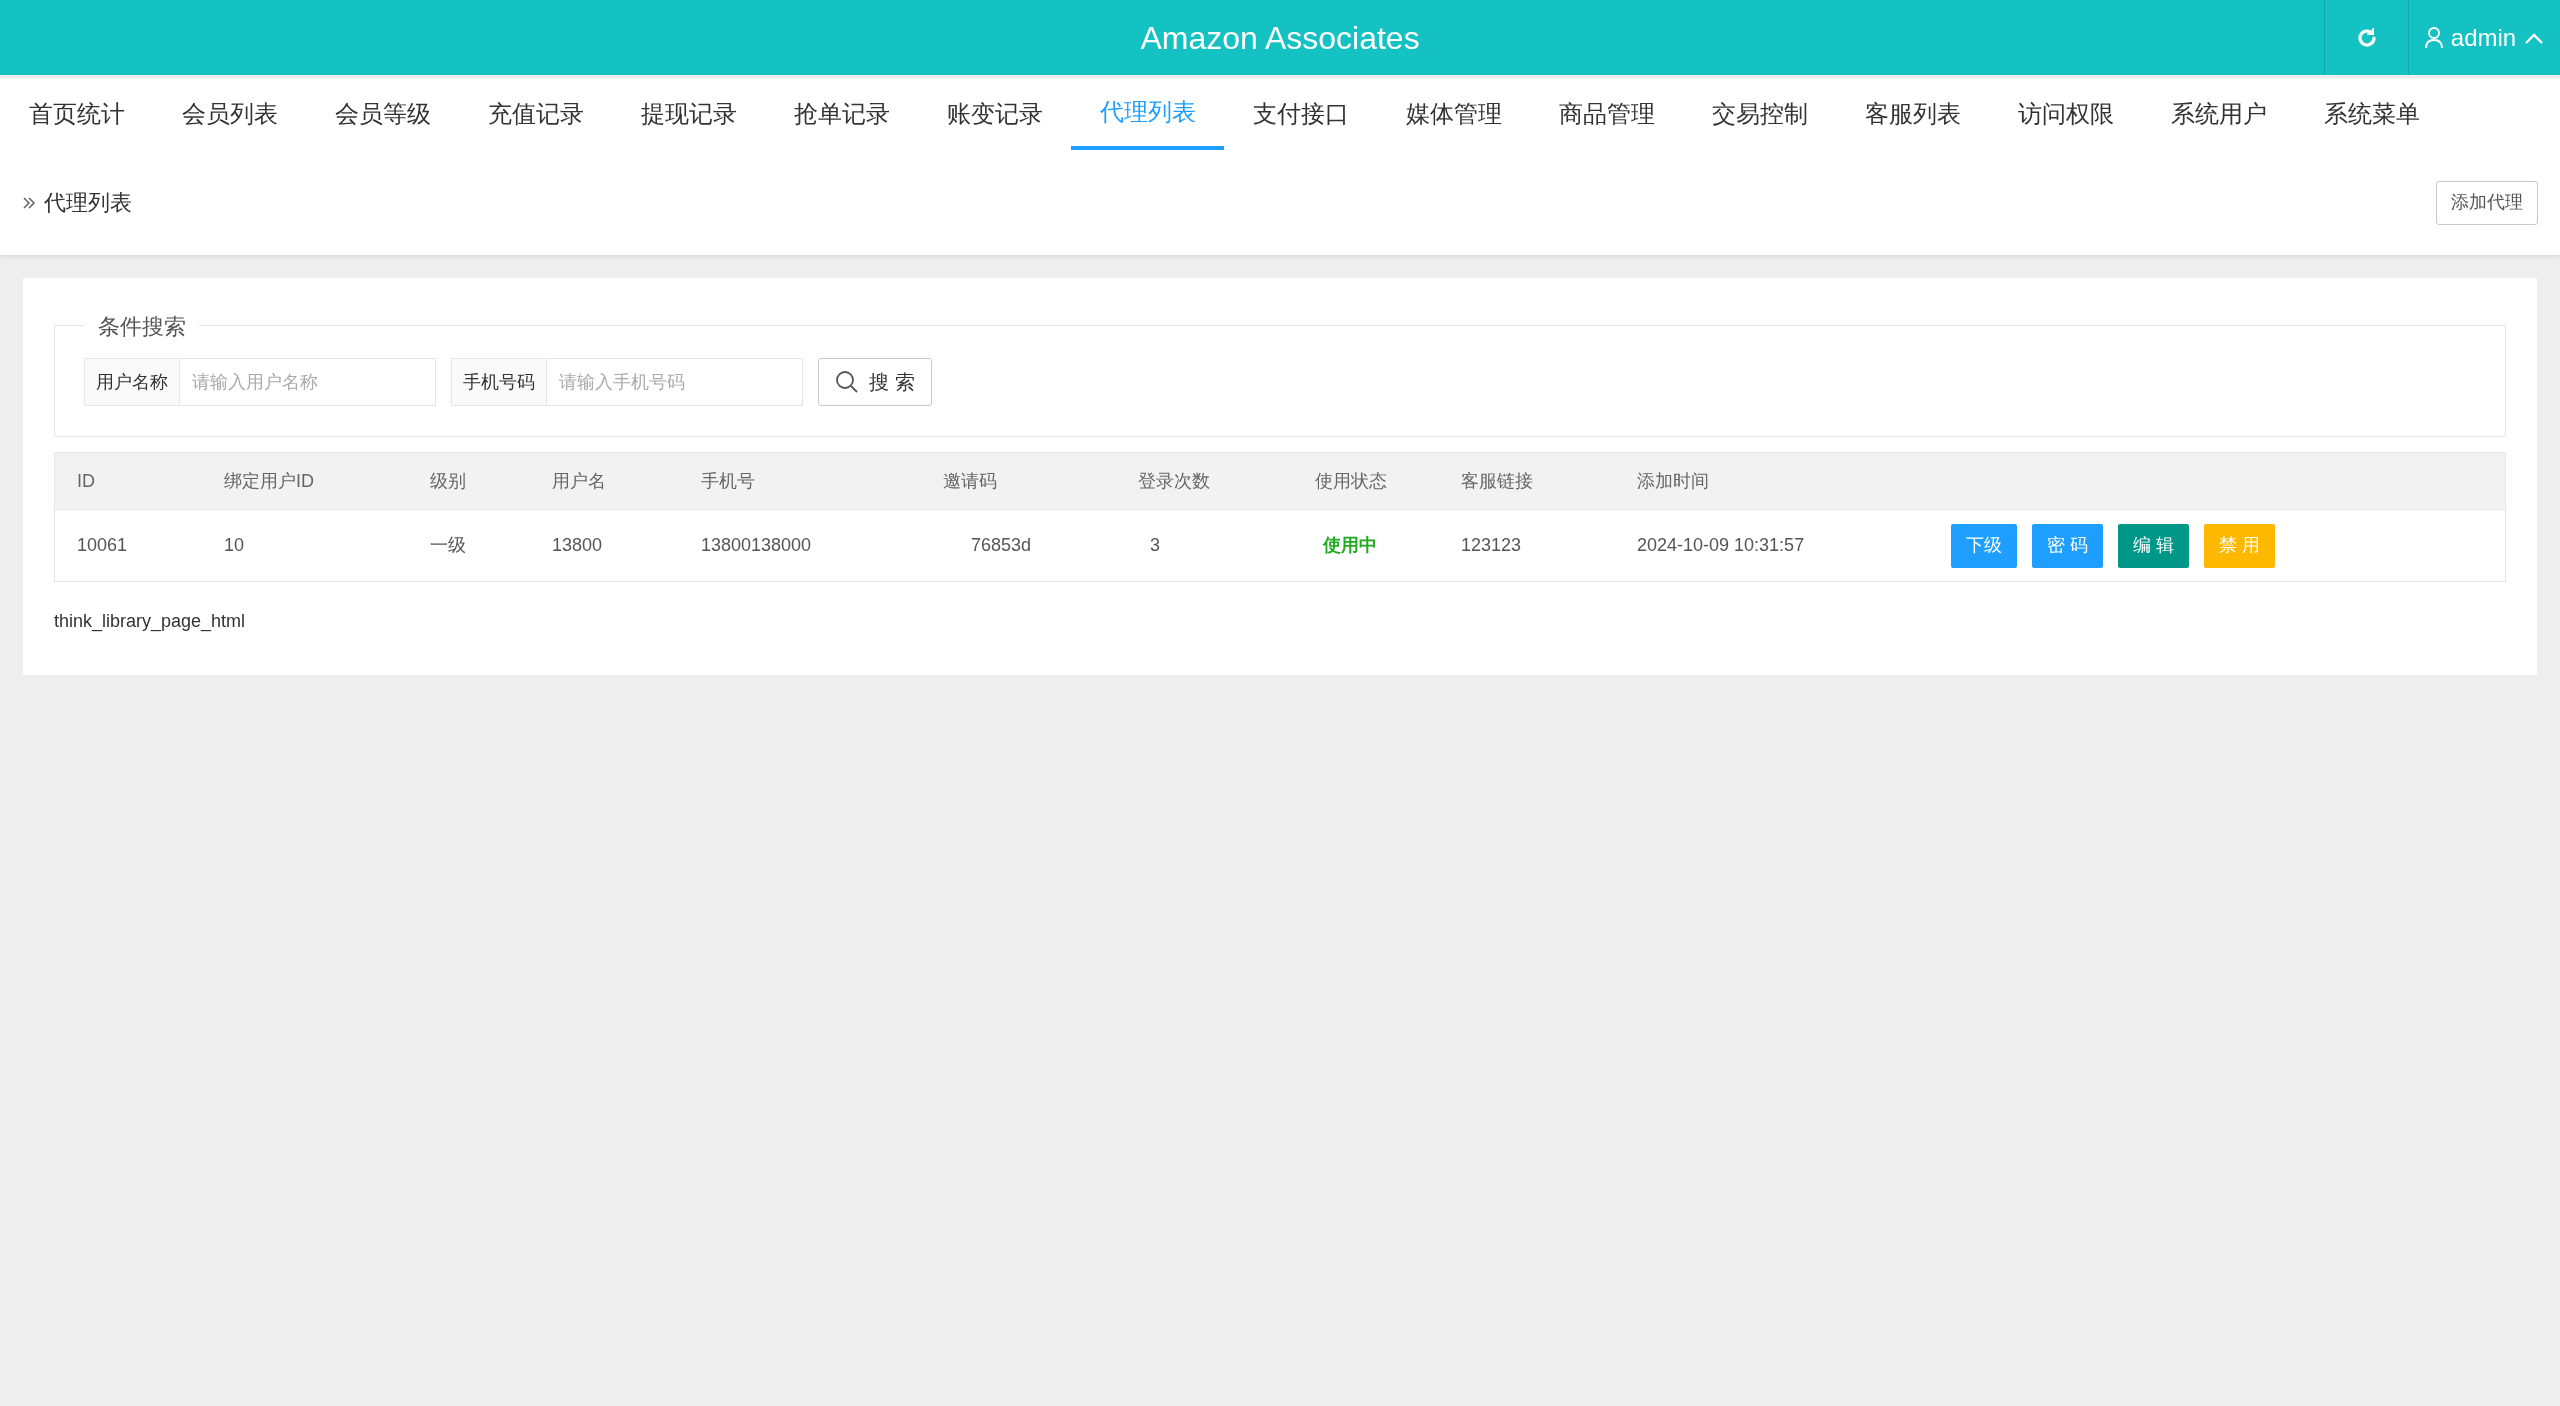  What do you see at coordinates (1300, 114) in the screenshot?
I see `nav-tab: 支付接口` at bounding box center [1300, 114].